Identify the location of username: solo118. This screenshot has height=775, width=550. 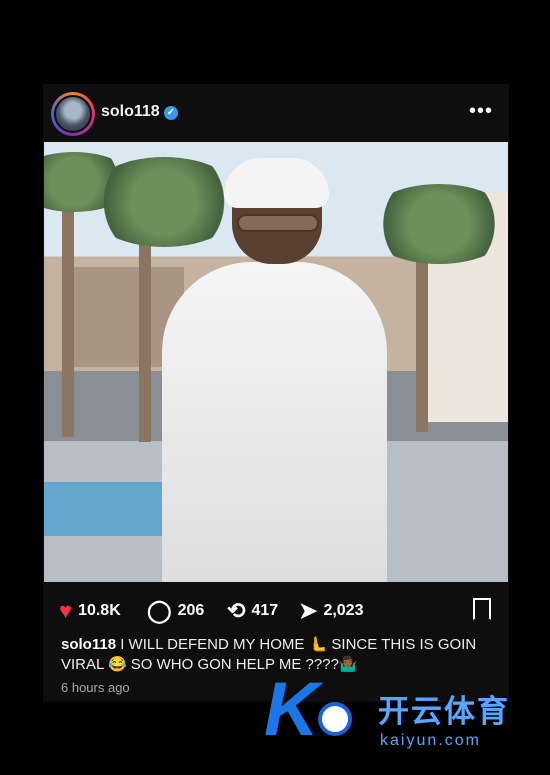
(130, 112).